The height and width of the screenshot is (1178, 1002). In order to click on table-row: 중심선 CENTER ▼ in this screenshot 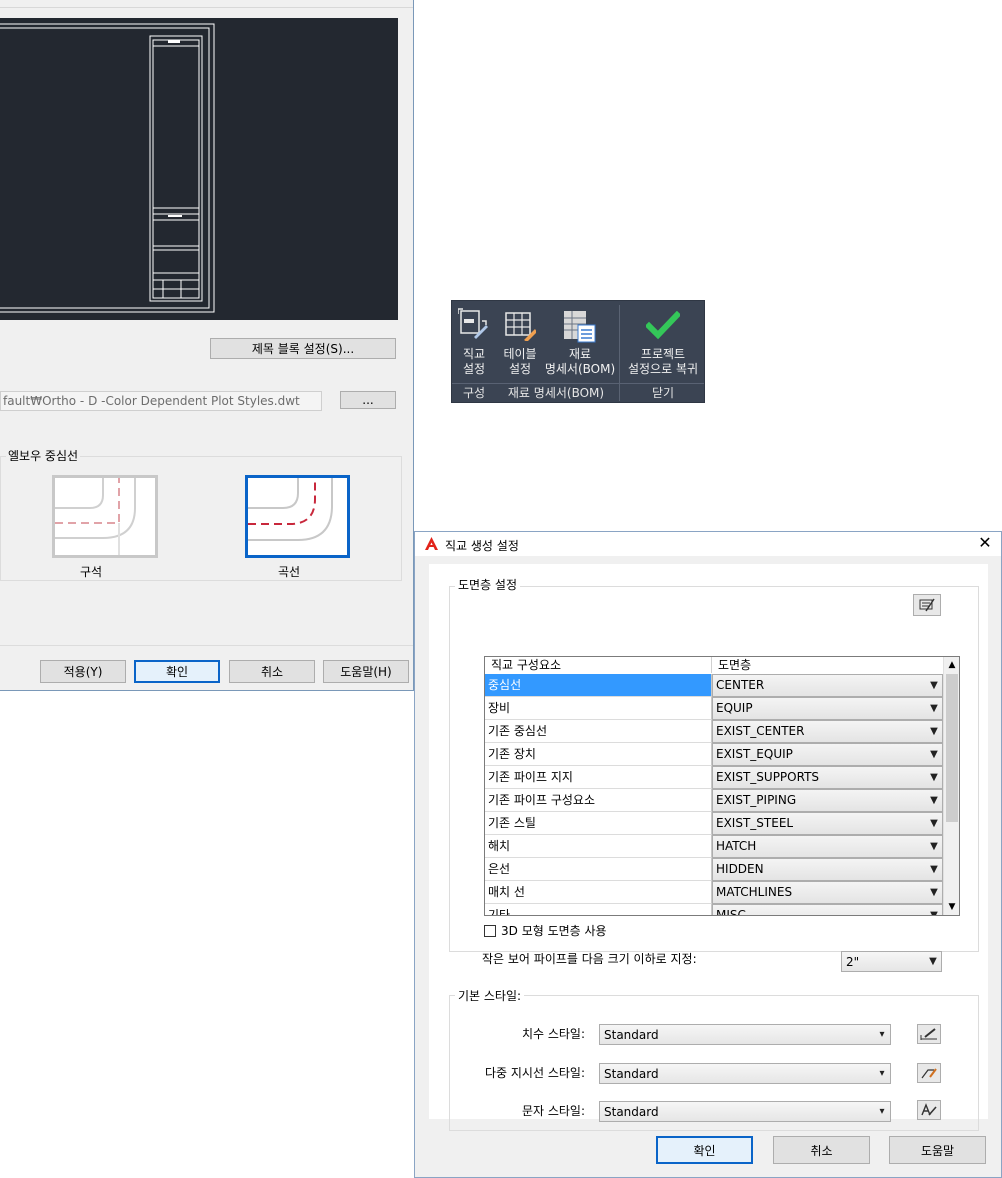, I will do `click(714, 685)`.